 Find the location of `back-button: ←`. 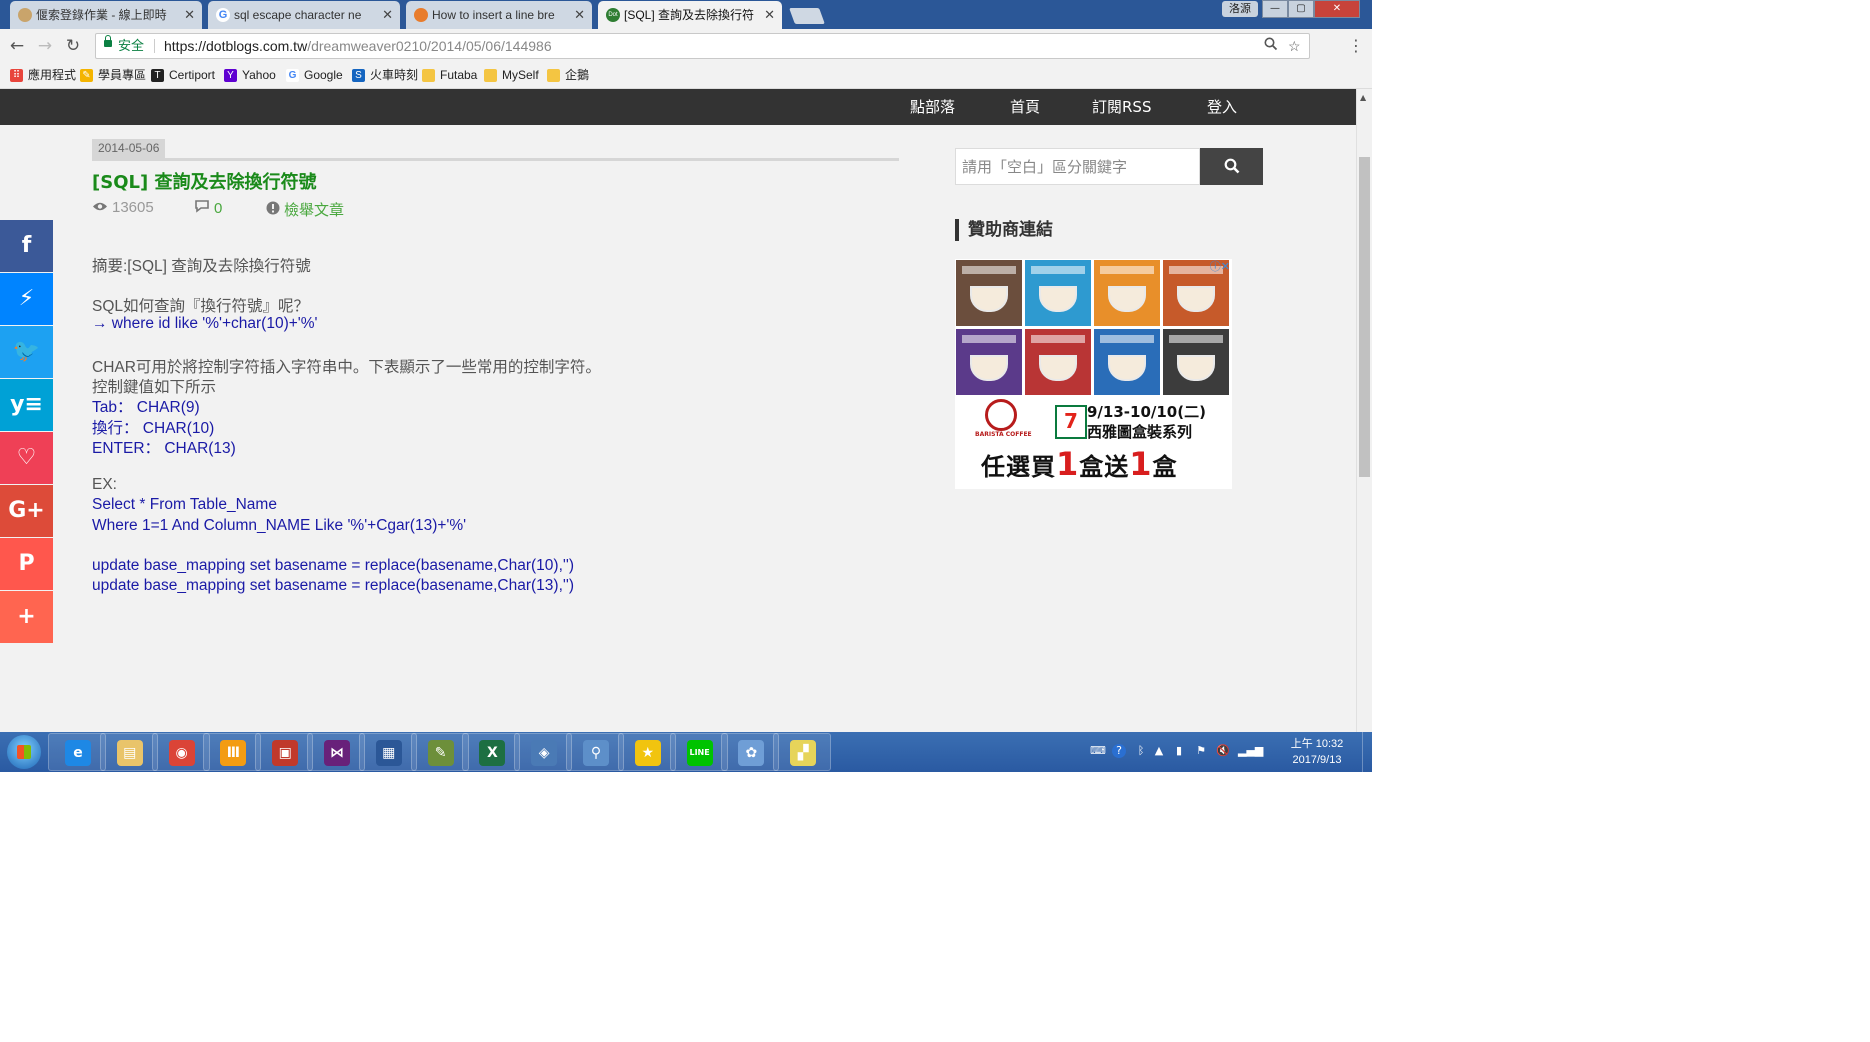

back-button: ← is located at coordinates (17, 46).